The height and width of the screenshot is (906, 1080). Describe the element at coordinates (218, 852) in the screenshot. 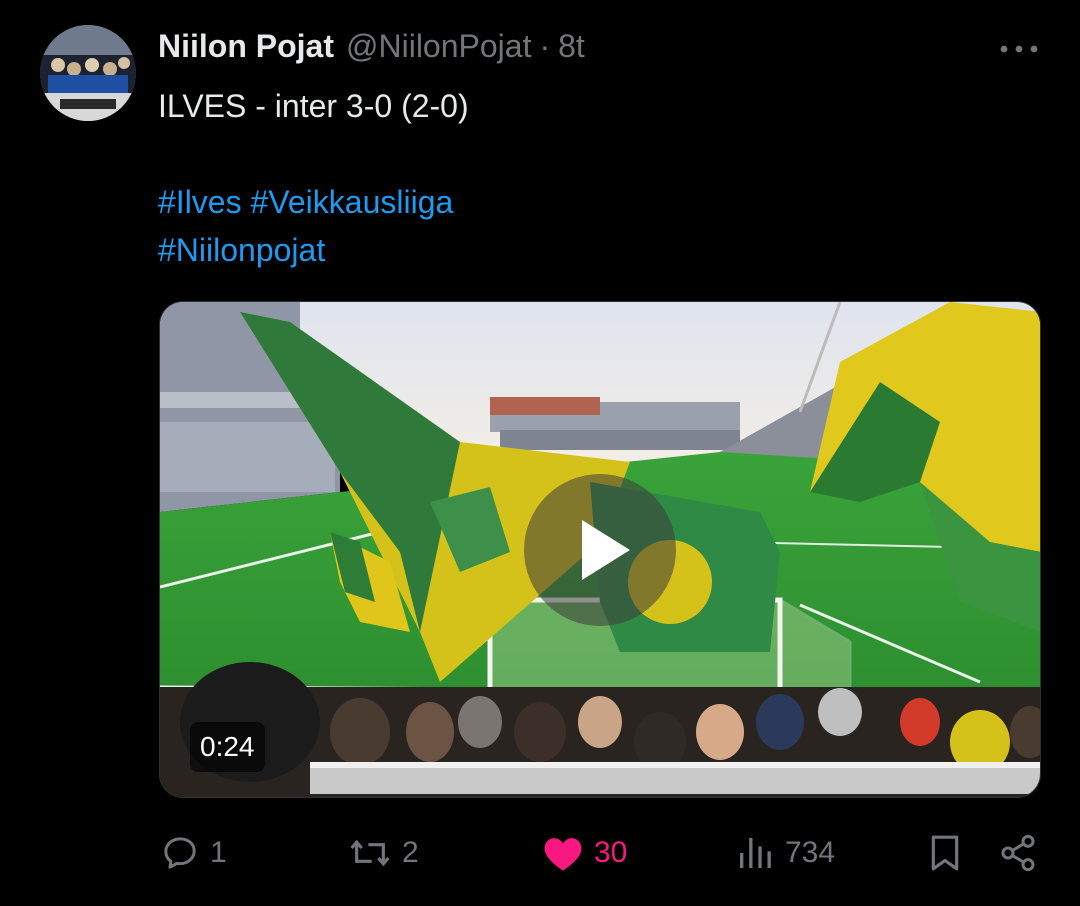

I see `reply-count: 1` at that location.